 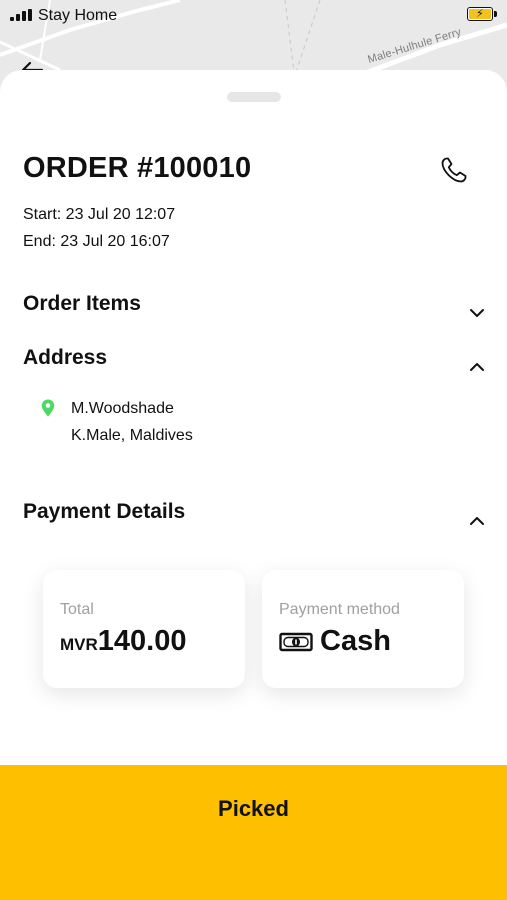 What do you see at coordinates (137, 168) in the screenshot?
I see `order-title: ORDER #100010` at bounding box center [137, 168].